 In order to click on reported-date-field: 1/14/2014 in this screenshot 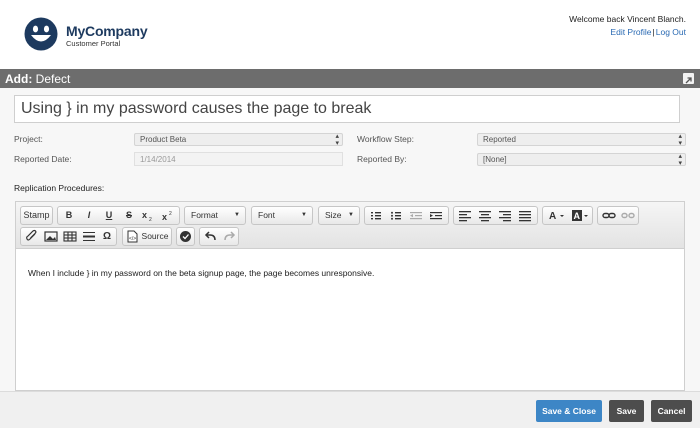, I will do `click(238, 159)`.